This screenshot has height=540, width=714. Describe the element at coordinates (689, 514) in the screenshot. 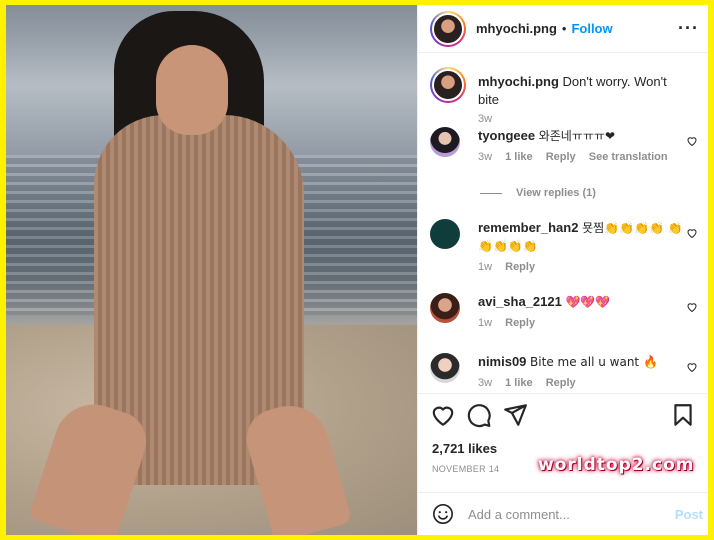

I see `post-comment-button: Post` at that location.